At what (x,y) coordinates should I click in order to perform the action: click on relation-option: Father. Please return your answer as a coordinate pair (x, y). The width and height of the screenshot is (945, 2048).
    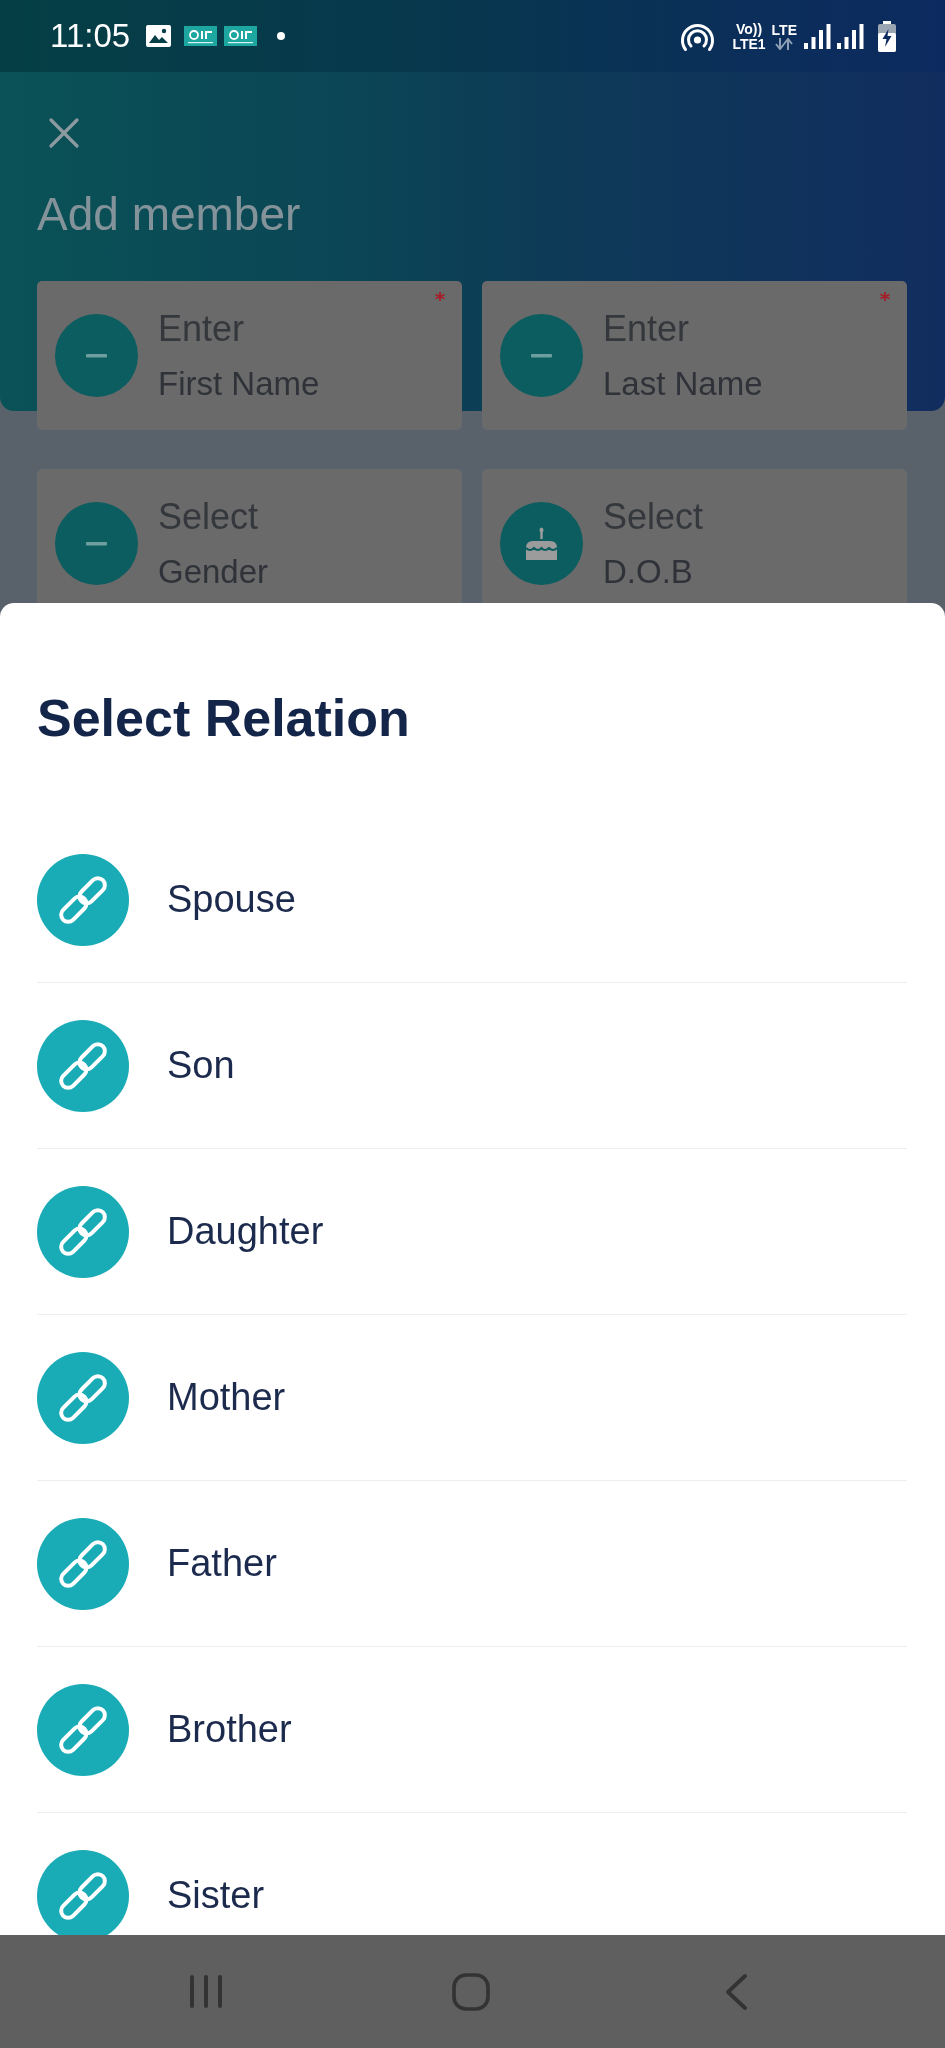
    Looking at the image, I should click on (472, 1564).